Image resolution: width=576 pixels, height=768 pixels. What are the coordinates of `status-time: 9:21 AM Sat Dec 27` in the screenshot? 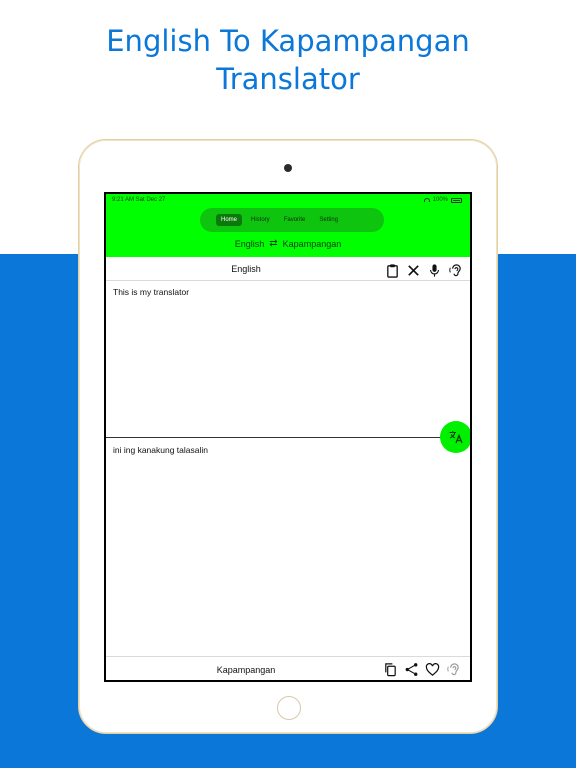 It's located at (139, 200).